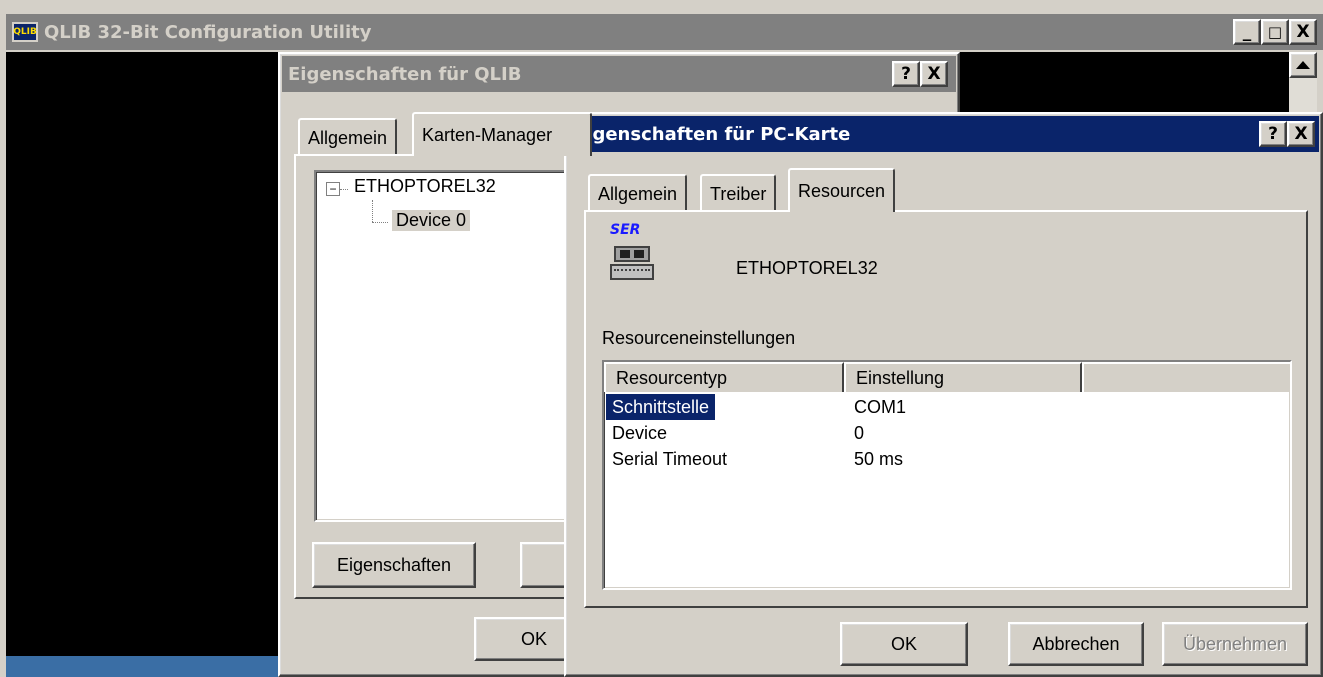 The image size is (1323, 677). What do you see at coordinates (25, 32) in the screenshot?
I see `qlib-app-icon: QLIB` at bounding box center [25, 32].